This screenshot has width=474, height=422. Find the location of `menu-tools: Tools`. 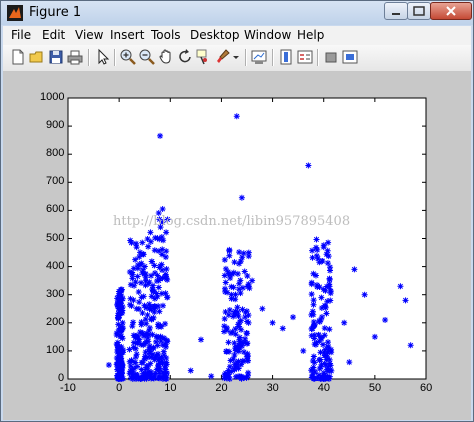

menu-tools: Tools is located at coordinates (166, 35).